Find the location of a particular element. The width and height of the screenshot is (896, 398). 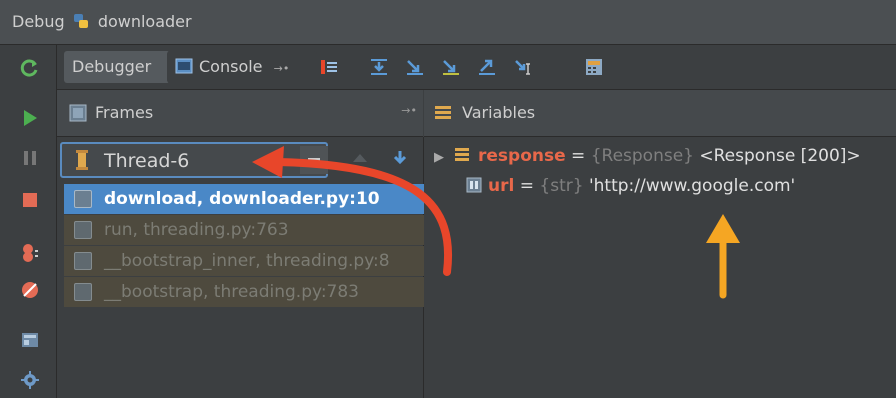

red-arrowhead is located at coordinates (268, 162).